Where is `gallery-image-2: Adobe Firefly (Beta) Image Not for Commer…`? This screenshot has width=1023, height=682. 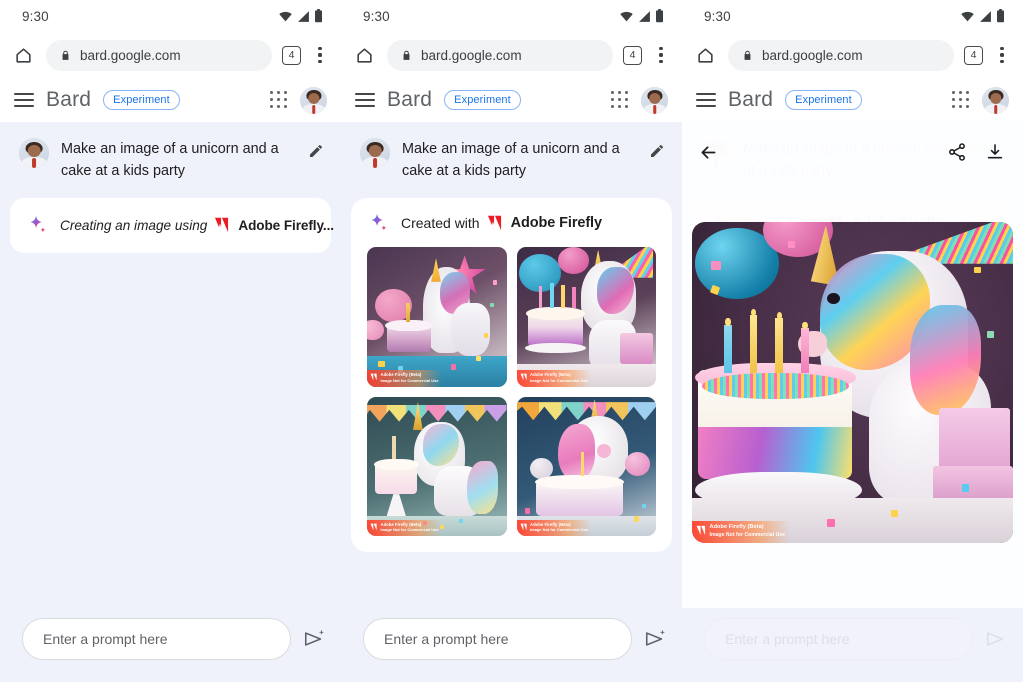 gallery-image-2: Adobe Firefly (Beta) Image Not for Commer… is located at coordinates (586, 317).